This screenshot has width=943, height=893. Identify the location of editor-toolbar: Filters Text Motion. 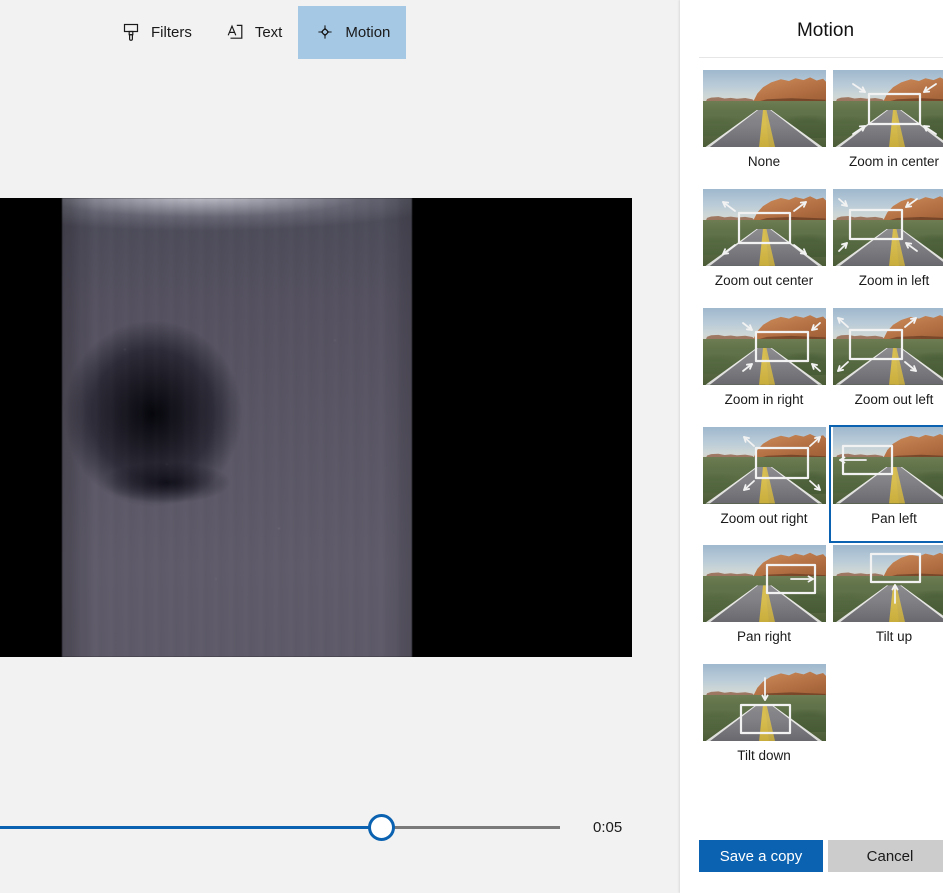
(340, 32).